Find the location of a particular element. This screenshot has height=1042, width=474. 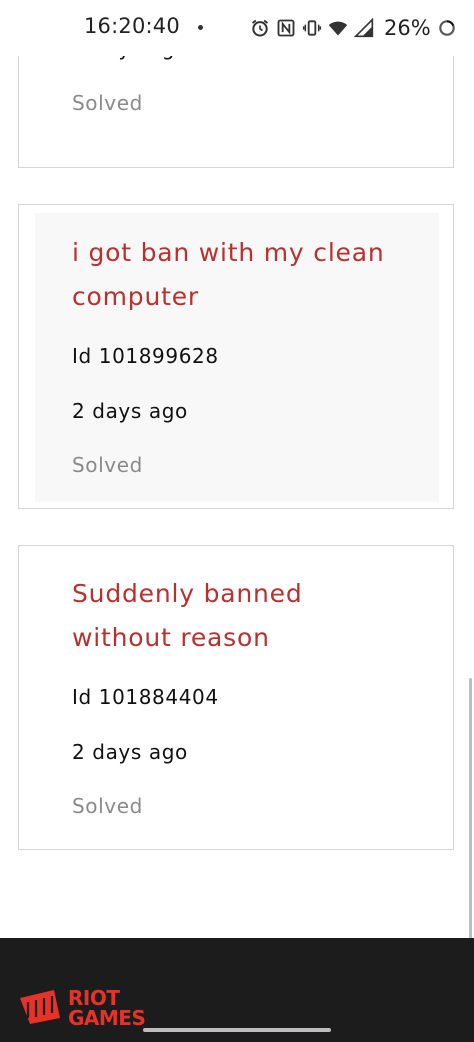

riot-games-wordmark: RIOT GAMES is located at coordinates (107, 1008).